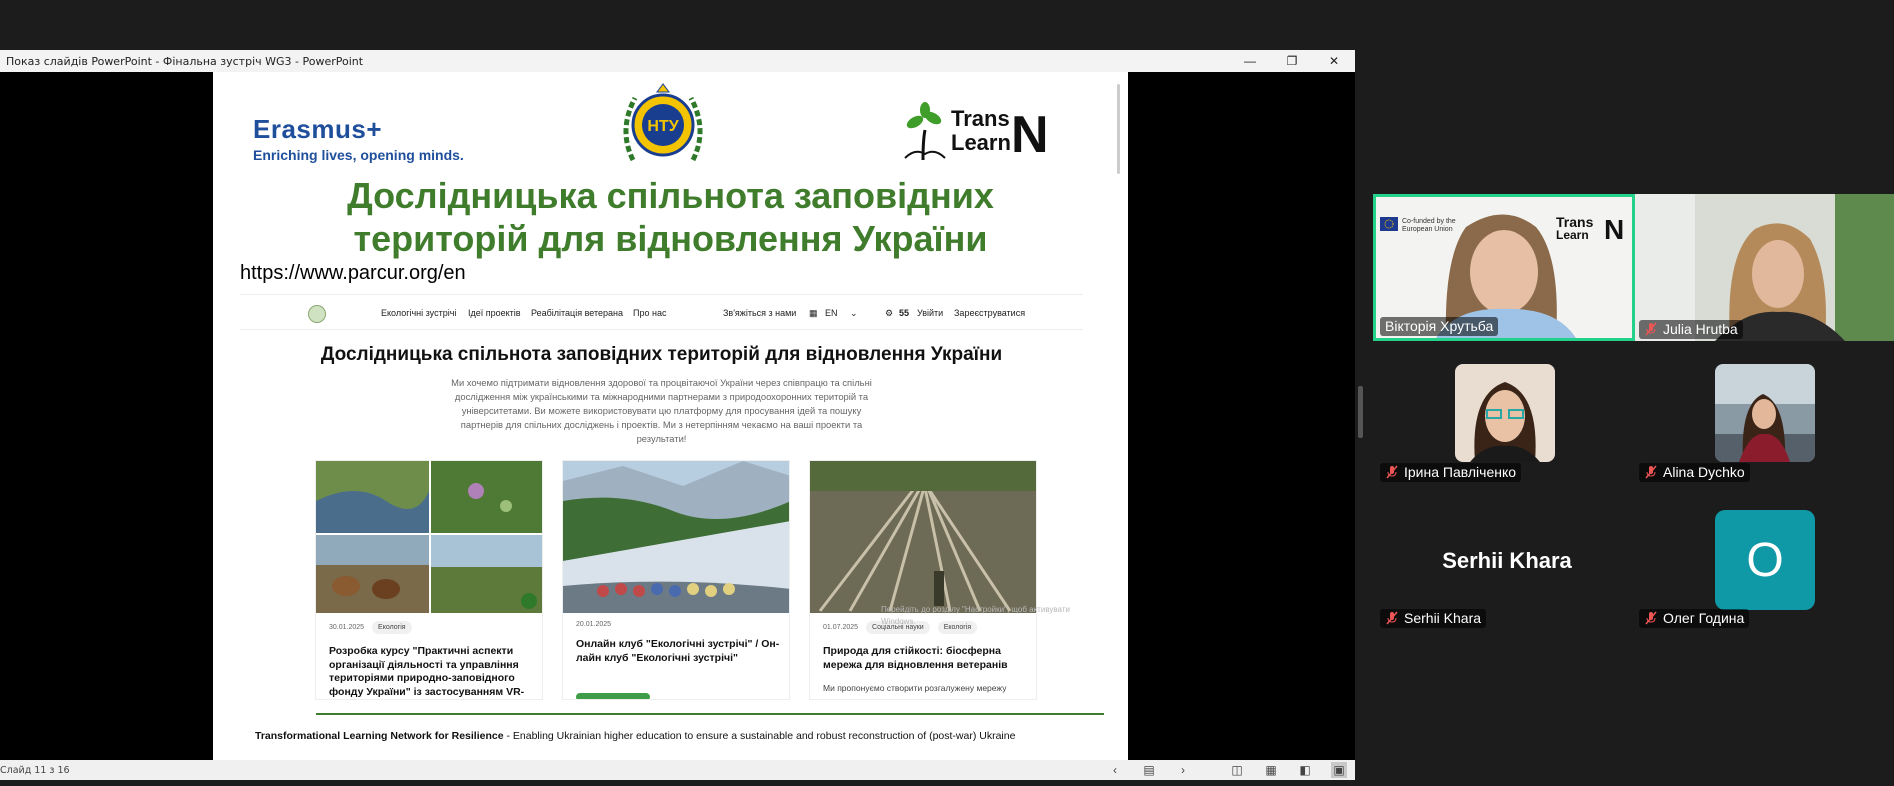 The width and height of the screenshot is (1894, 786). What do you see at coordinates (813, 313) in the screenshot?
I see `uk-flag-icon: ▦` at bounding box center [813, 313].